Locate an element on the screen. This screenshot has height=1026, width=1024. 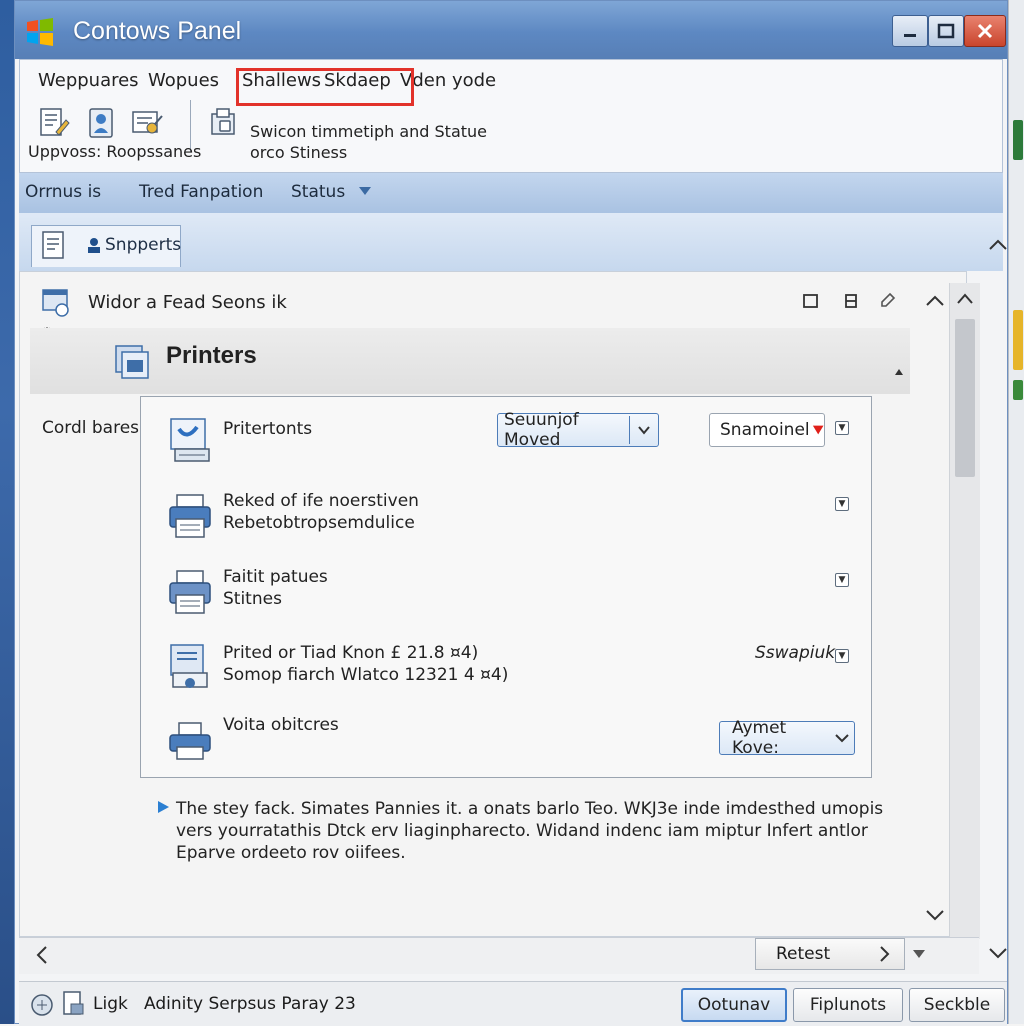
menu-item: Wopues is located at coordinates (183, 80).